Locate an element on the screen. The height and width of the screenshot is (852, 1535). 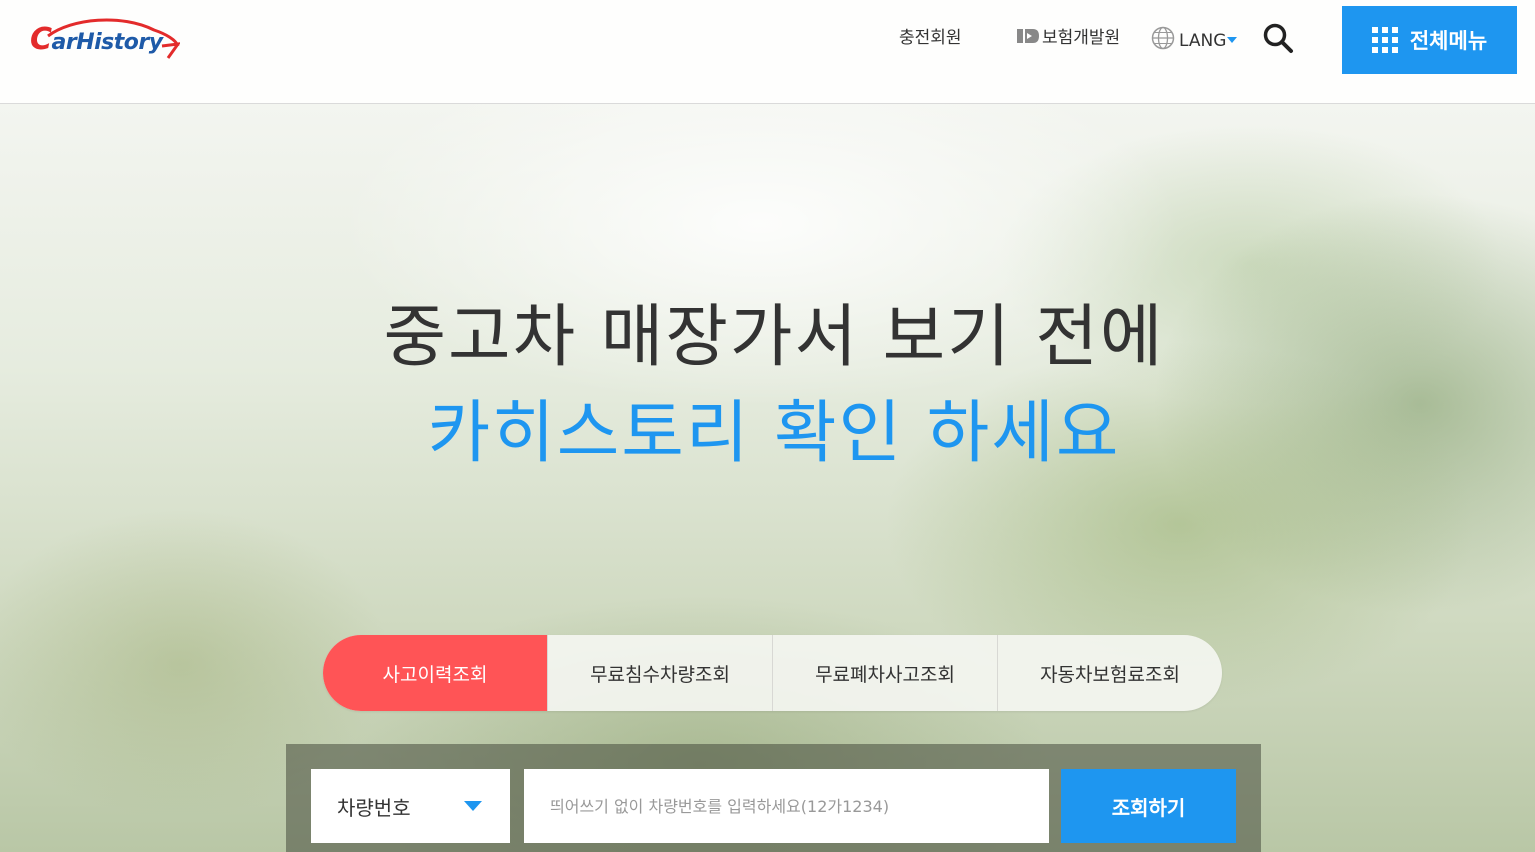
nav-kidi-label: 보험개발원 is located at coordinates (1081, 38).